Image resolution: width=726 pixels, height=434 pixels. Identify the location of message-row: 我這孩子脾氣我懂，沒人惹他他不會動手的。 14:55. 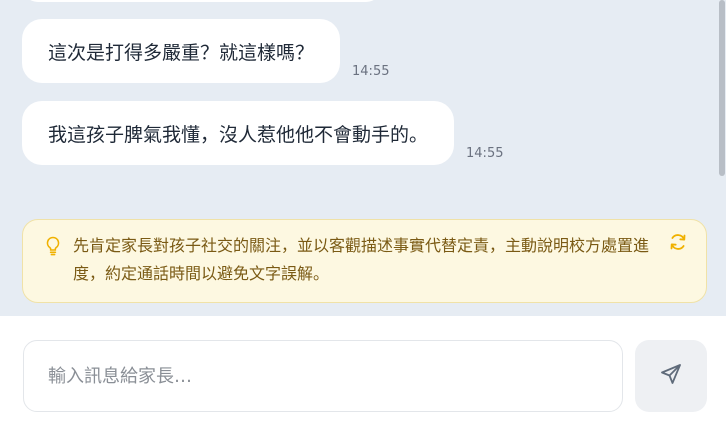
(262, 133).